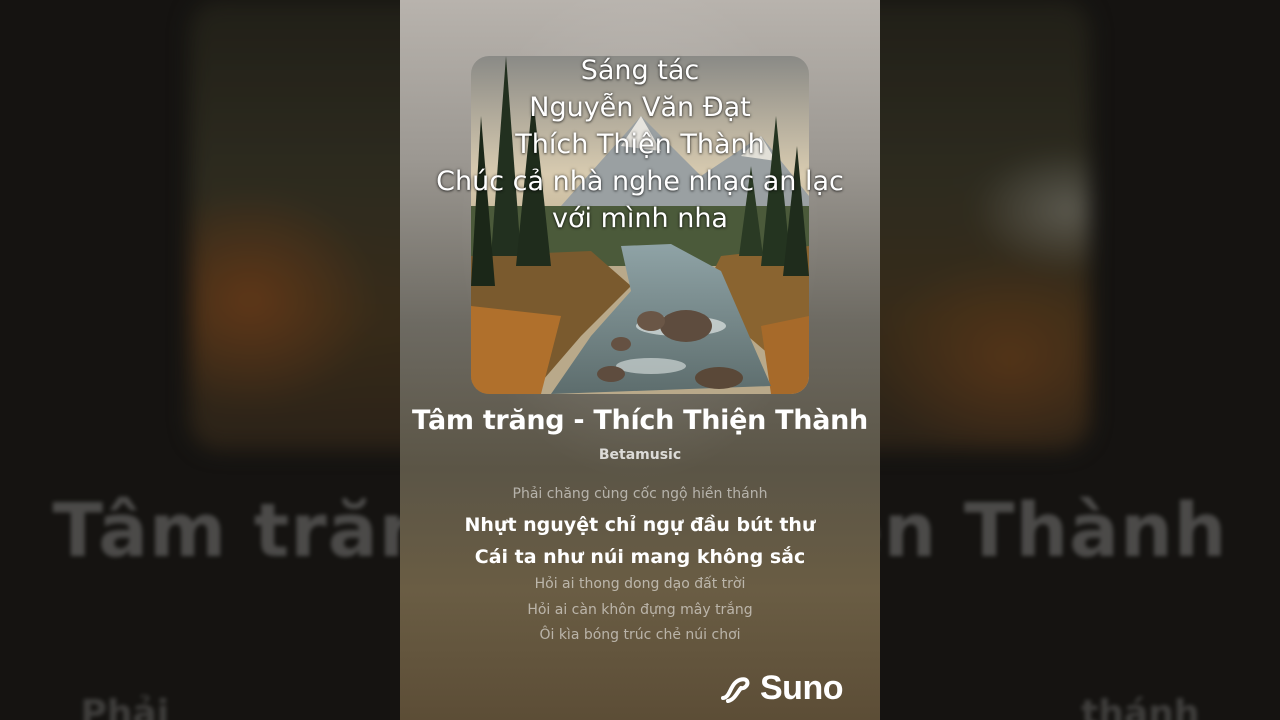  What do you see at coordinates (640, 107) in the screenshot?
I see `caption-line: Nguyễn Văn Đạt` at bounding box center [640, 107].